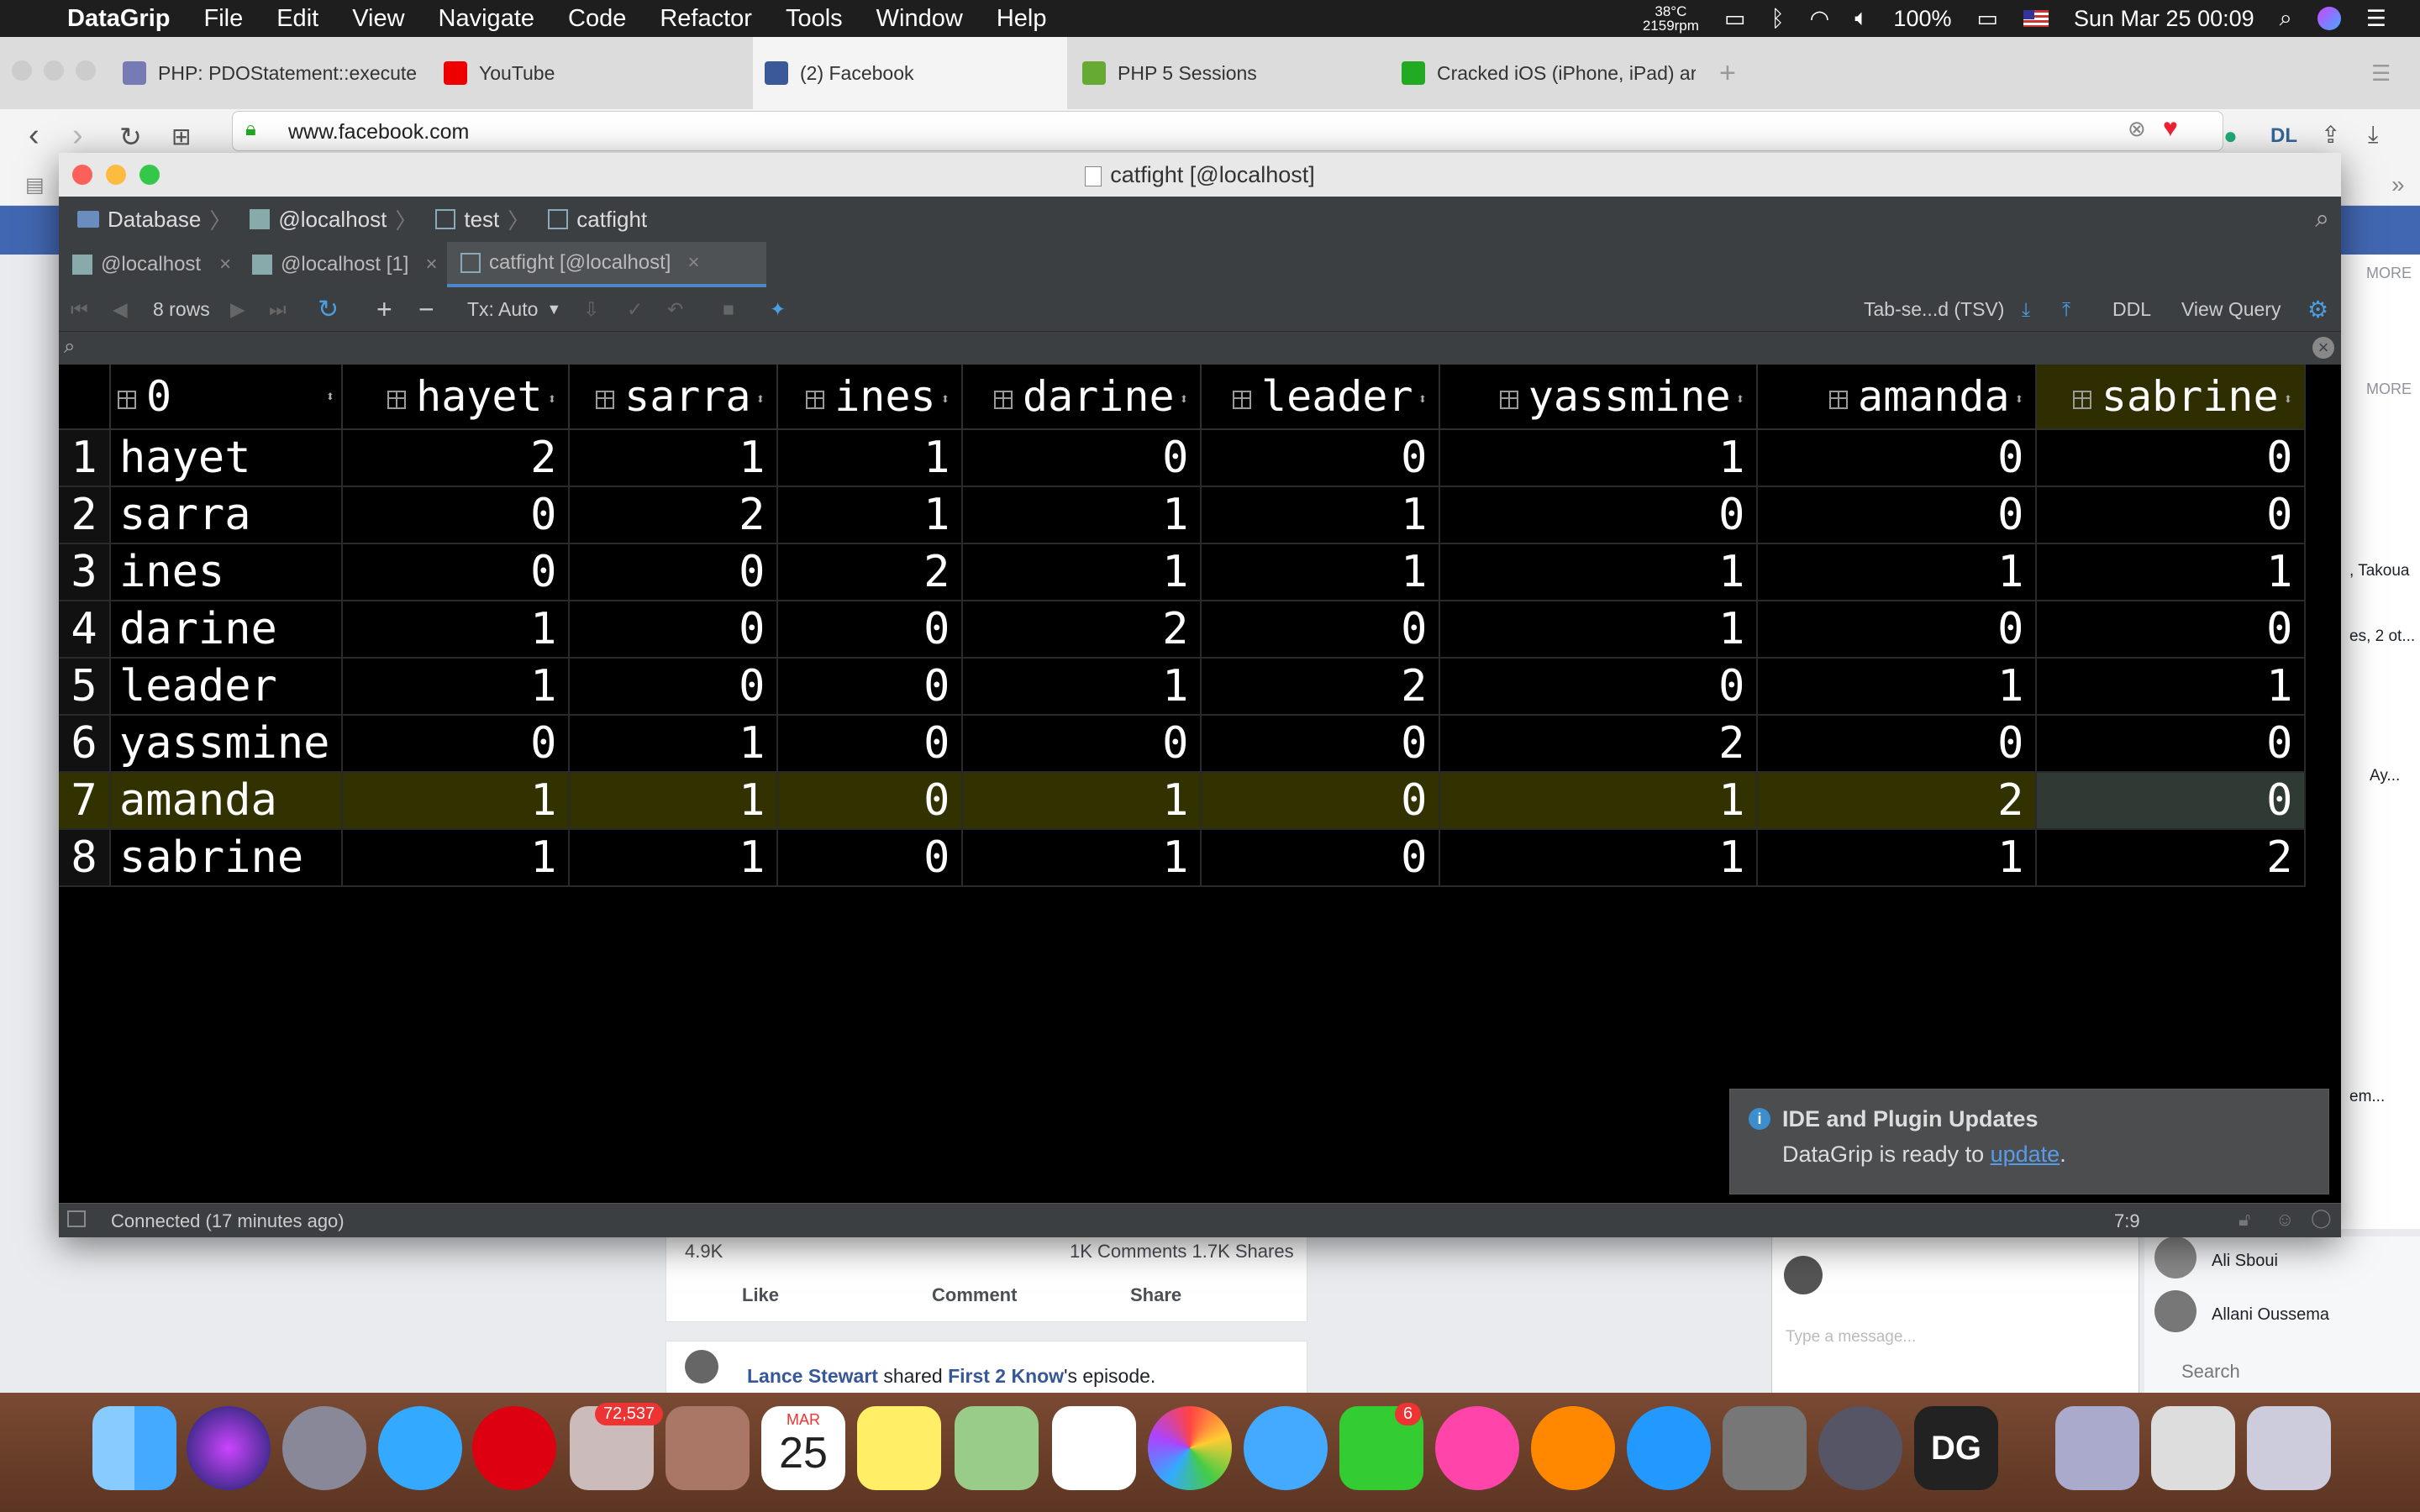  I want to click on zoom-dot-icon, so click(86, 70).